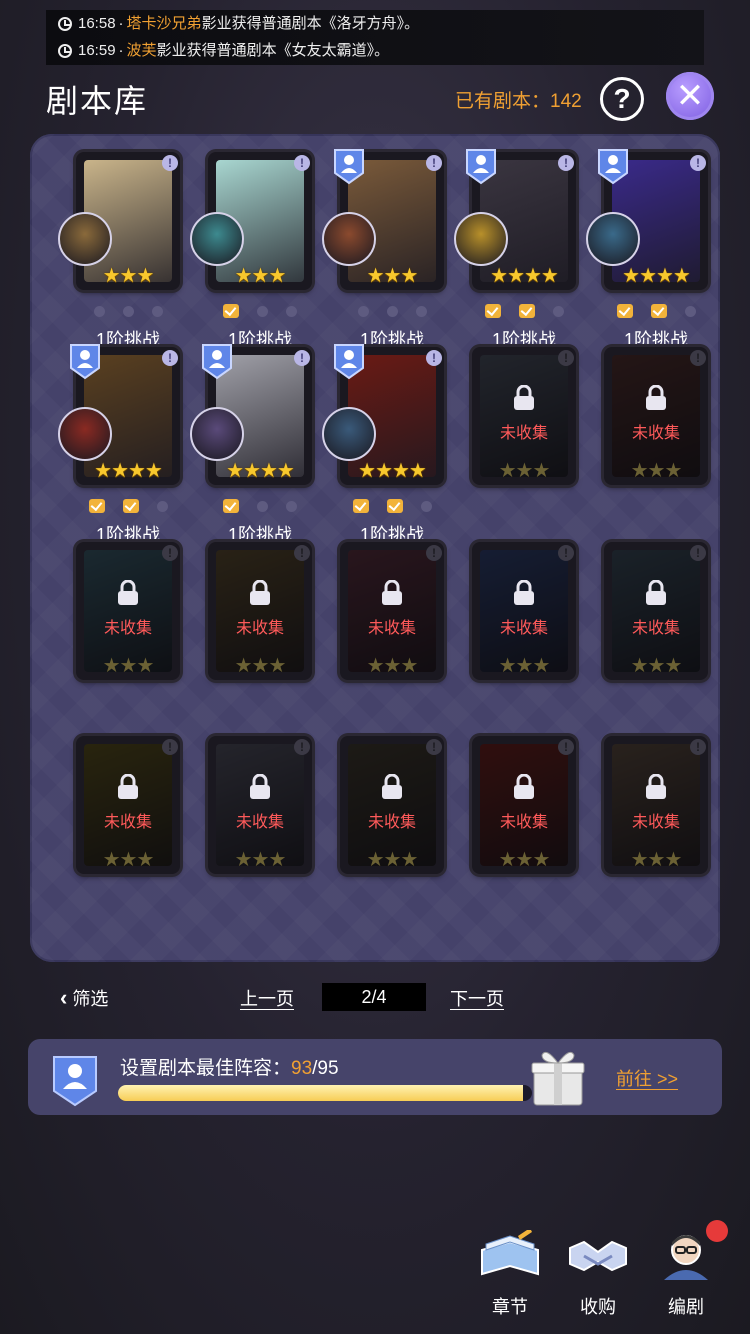  What do you see at coordinates (65, 50) in the screenshot?
I see `clock-icon` at bounding box center [65, 50].